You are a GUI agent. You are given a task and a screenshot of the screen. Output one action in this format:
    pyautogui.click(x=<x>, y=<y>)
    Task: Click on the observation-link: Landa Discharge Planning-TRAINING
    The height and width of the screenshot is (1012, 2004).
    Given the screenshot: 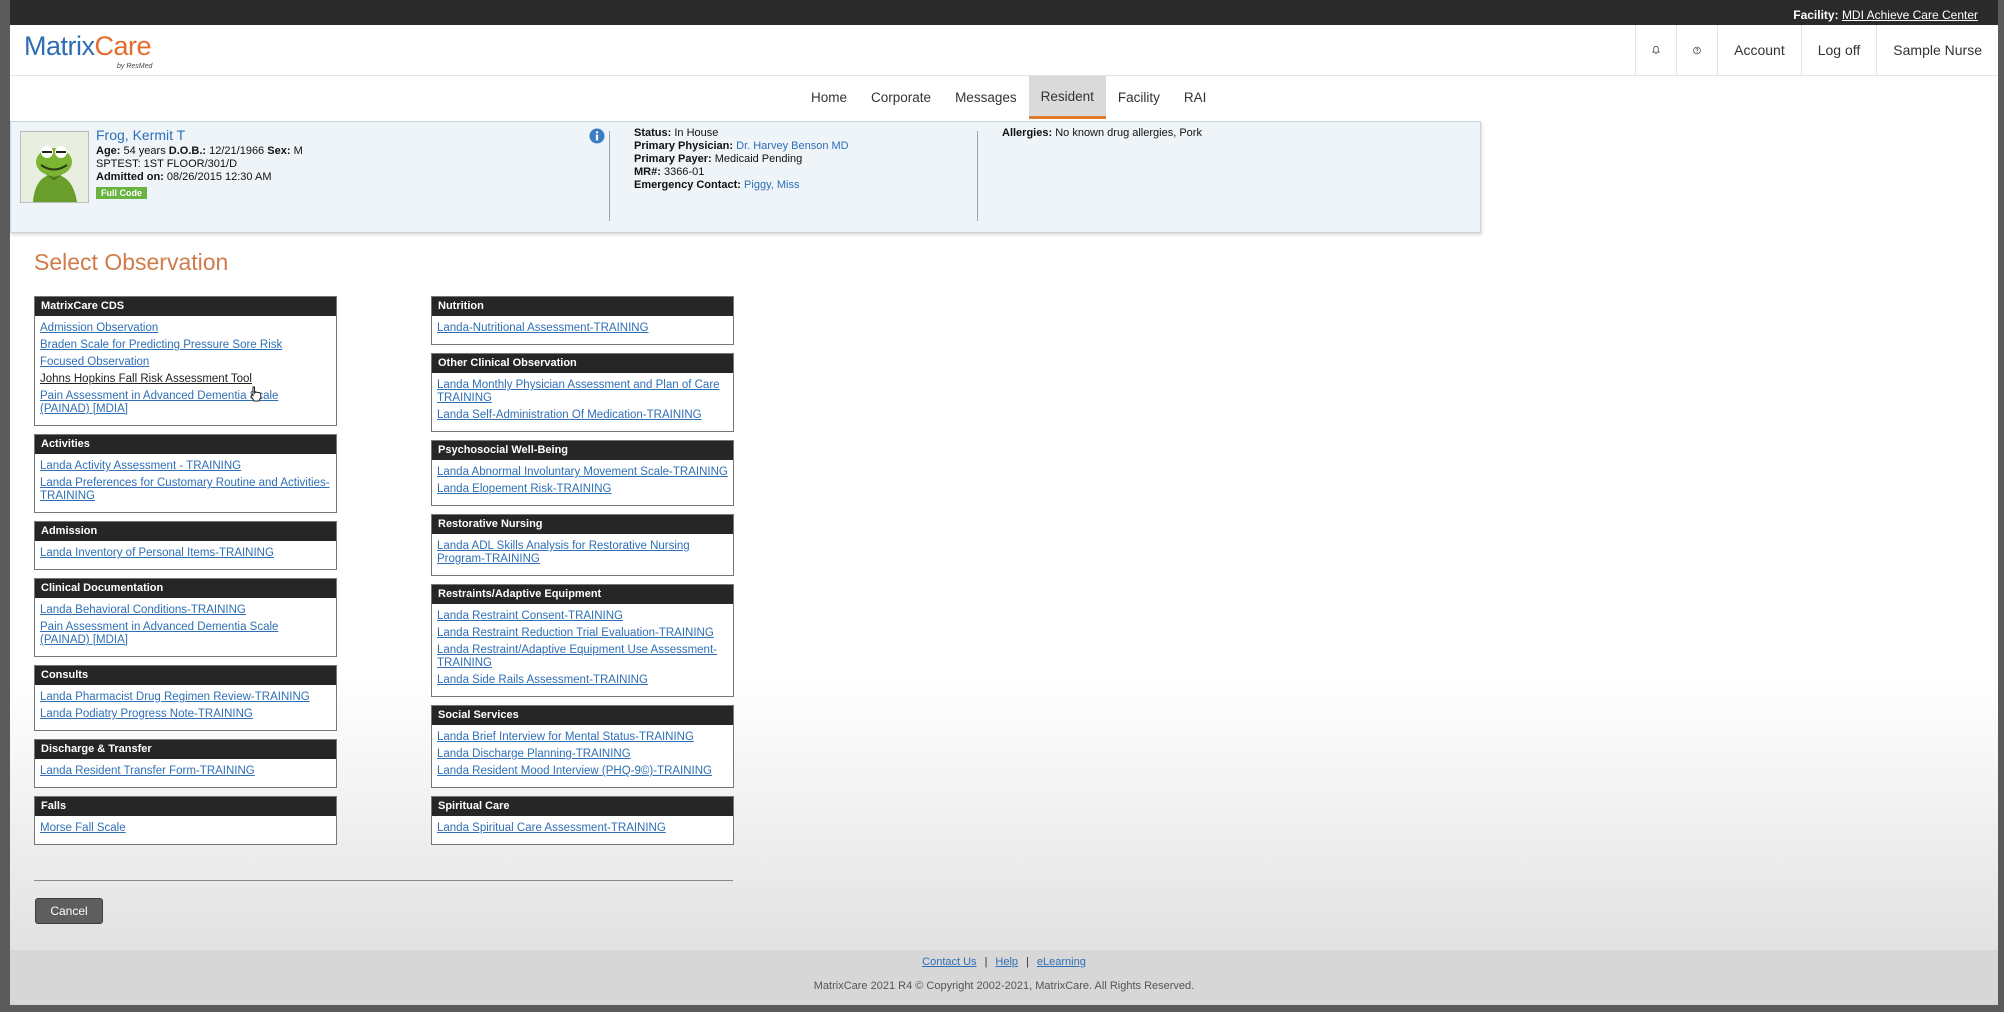 What is the action you would take?
    pyautogui.click(x=582, y=754)
    